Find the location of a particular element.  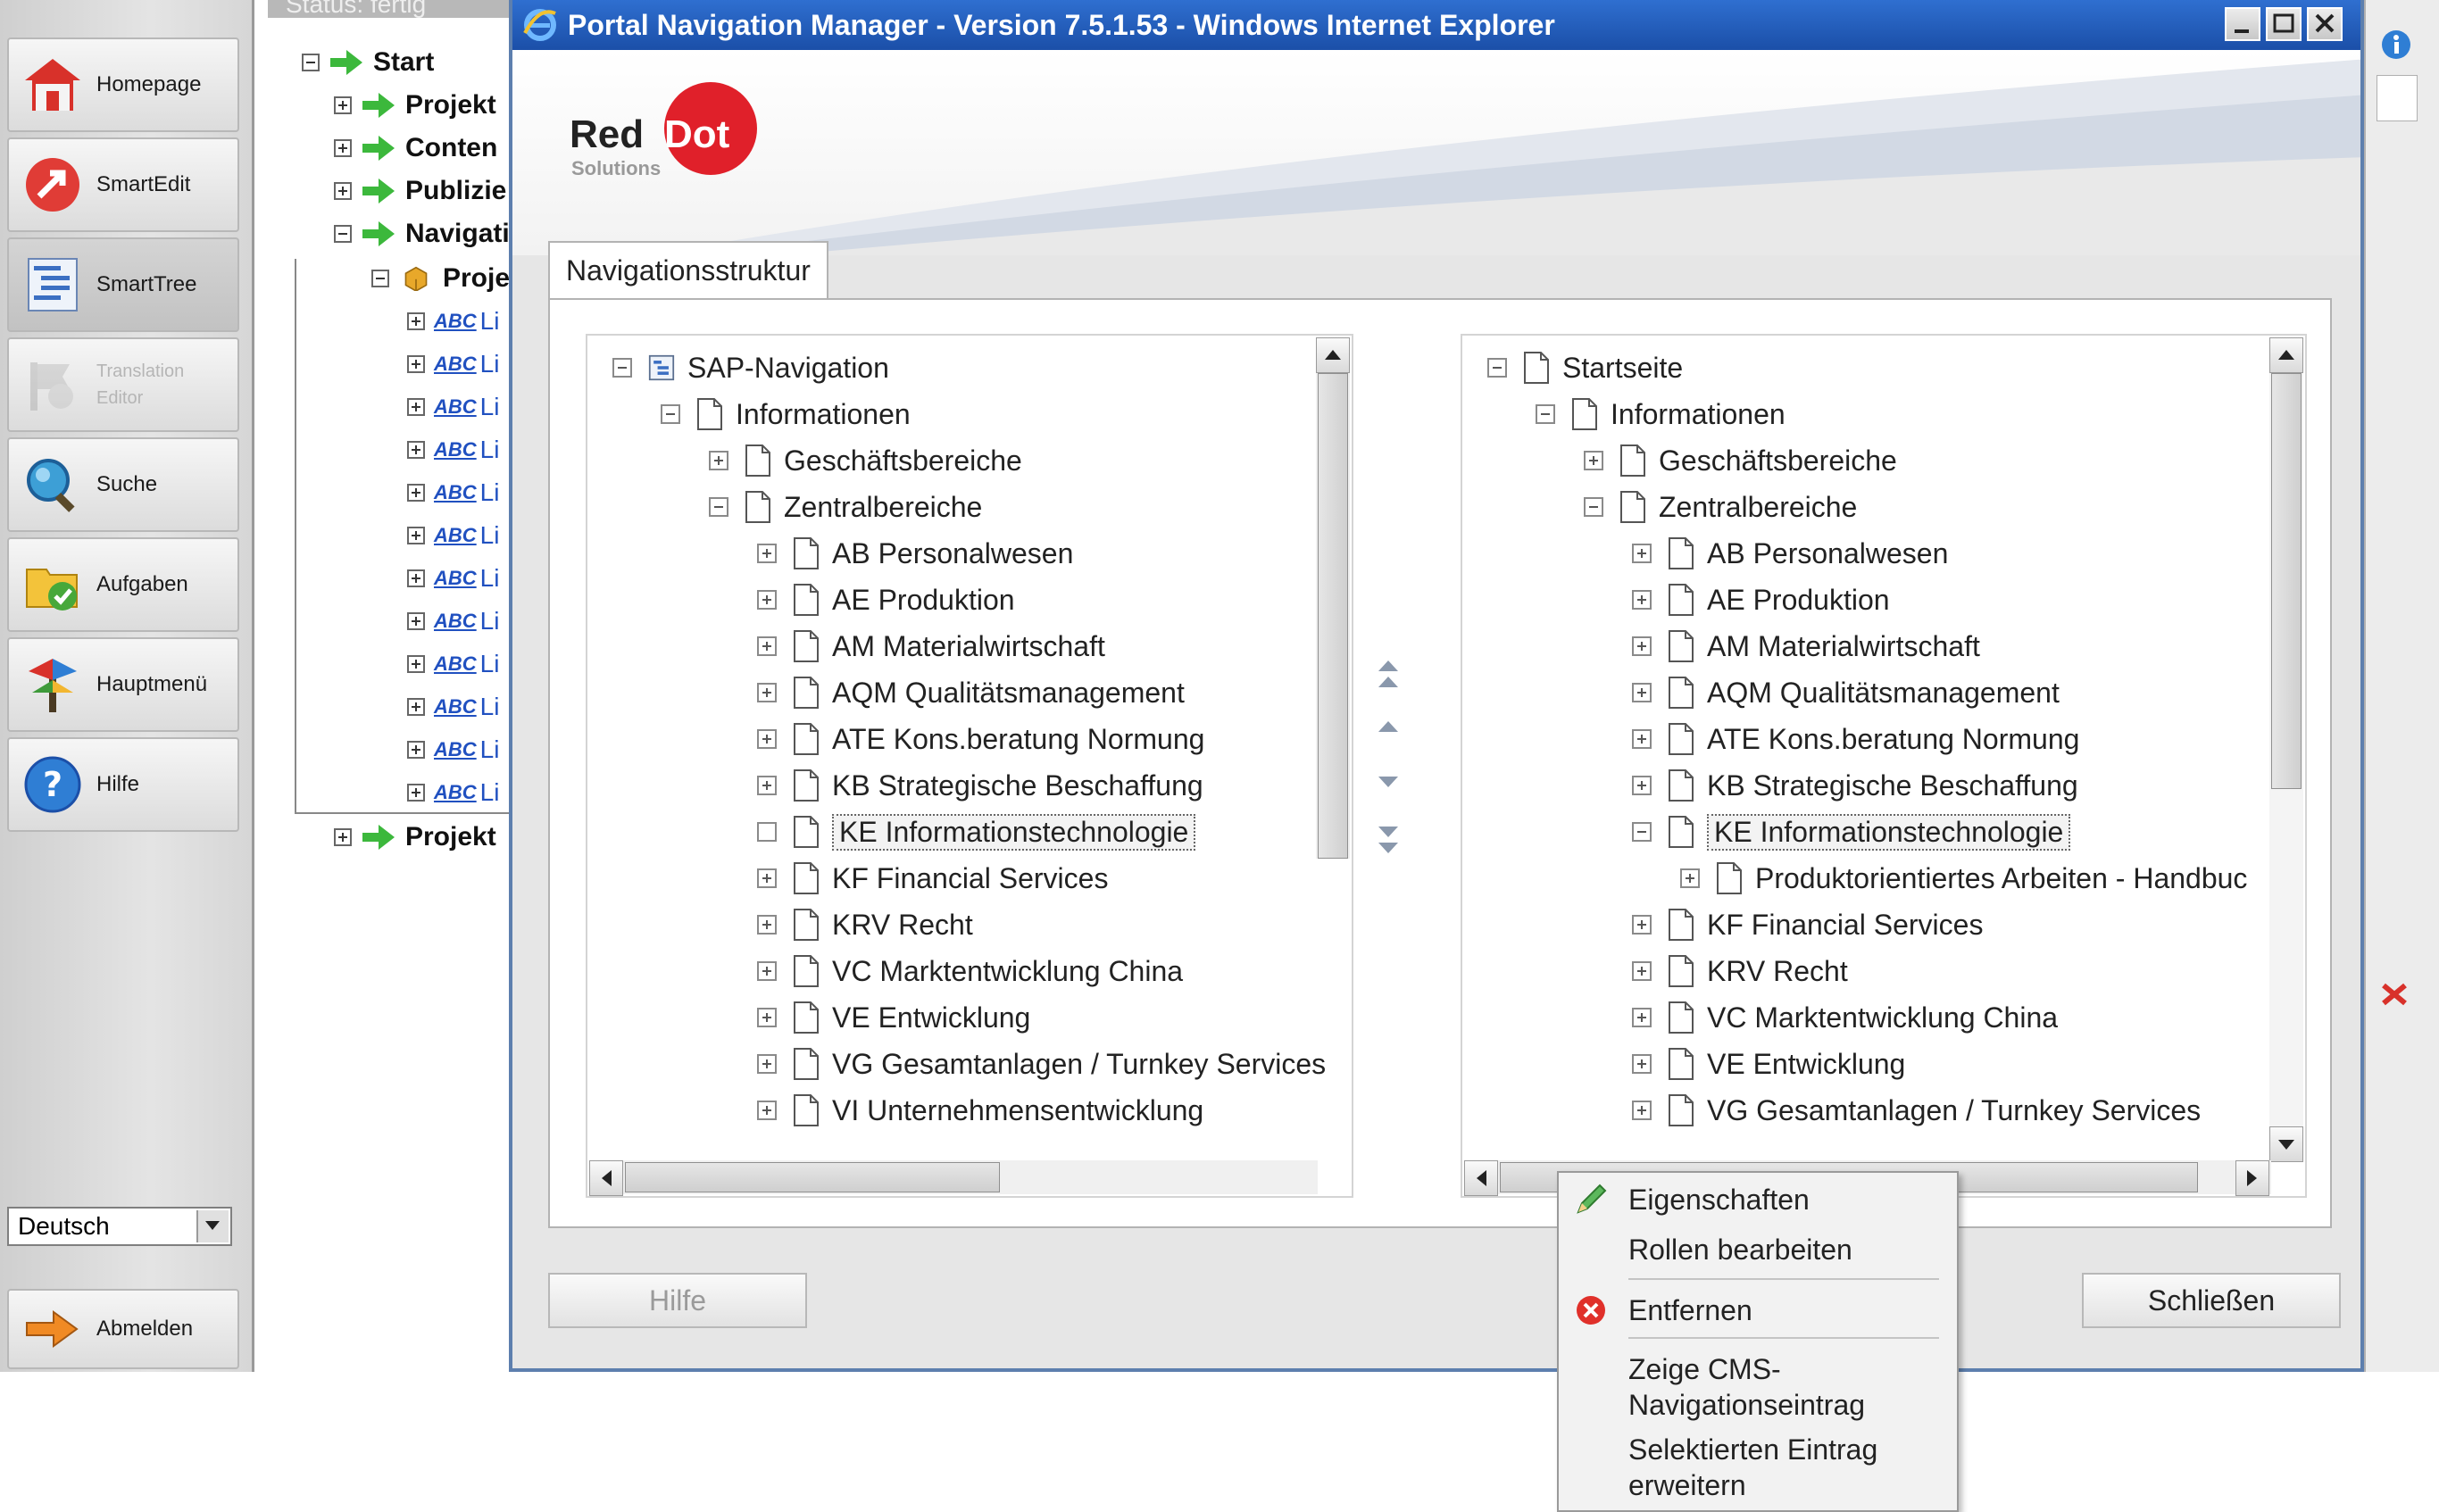

menu-item-remove: Entfernen is located at coordinates (1690, 1310).